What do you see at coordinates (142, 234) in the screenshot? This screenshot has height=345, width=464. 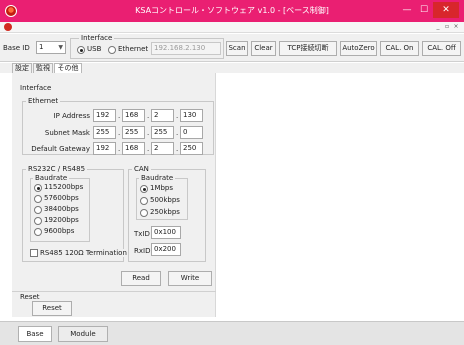 I see `txid-label: TxID` at bounding box center [142, 234].